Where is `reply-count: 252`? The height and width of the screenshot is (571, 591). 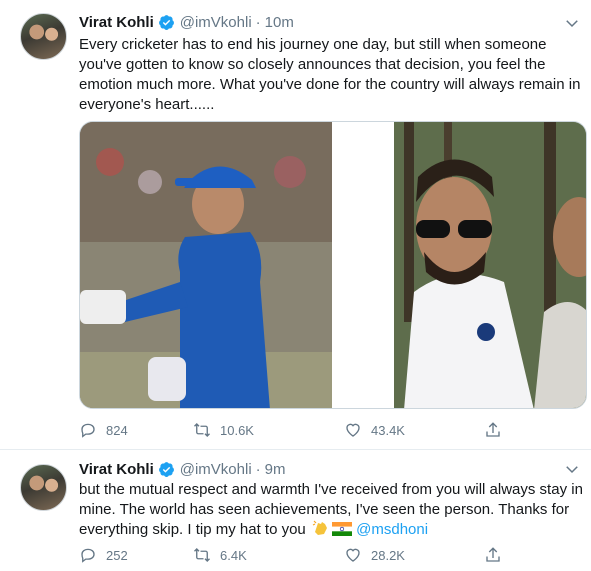
reply-count: 252 is located at coordinates (117, 555).